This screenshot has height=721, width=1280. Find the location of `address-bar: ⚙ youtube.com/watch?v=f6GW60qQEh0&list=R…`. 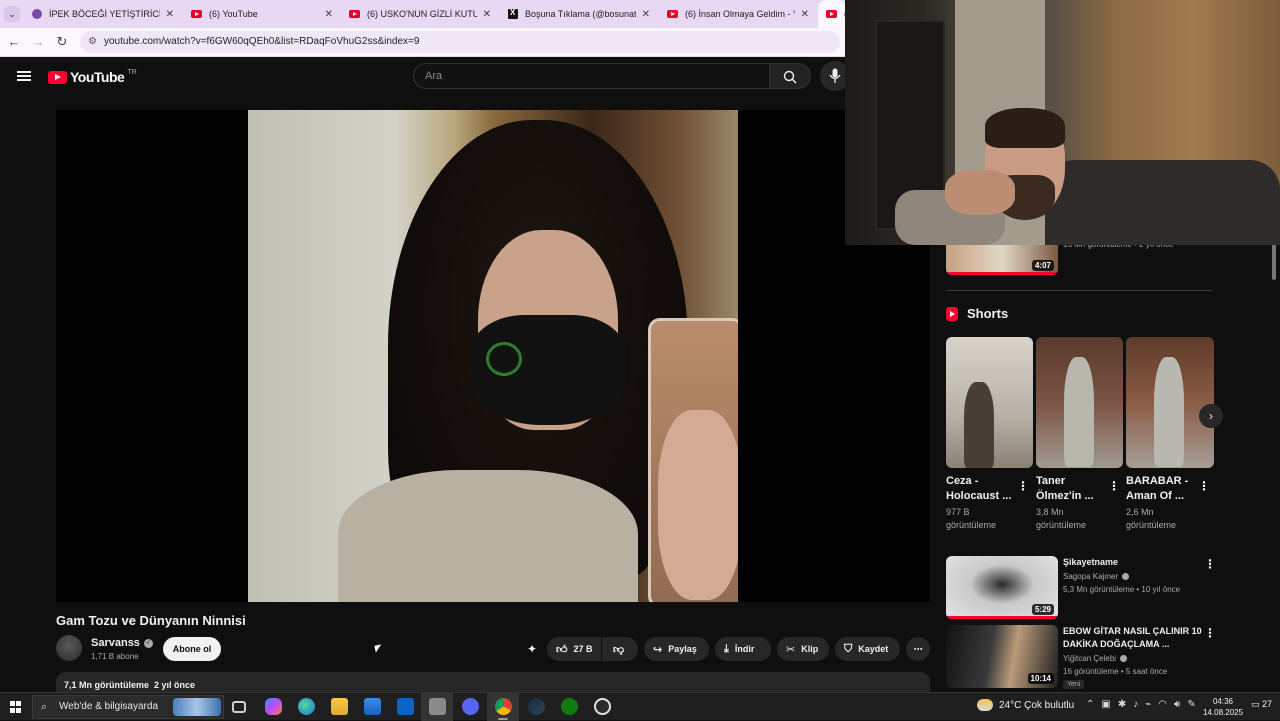

address-bar: ⚙ youtube.com/watch?v=f6GW60qQEh0&list=R… is located at coordinates (460, 42).